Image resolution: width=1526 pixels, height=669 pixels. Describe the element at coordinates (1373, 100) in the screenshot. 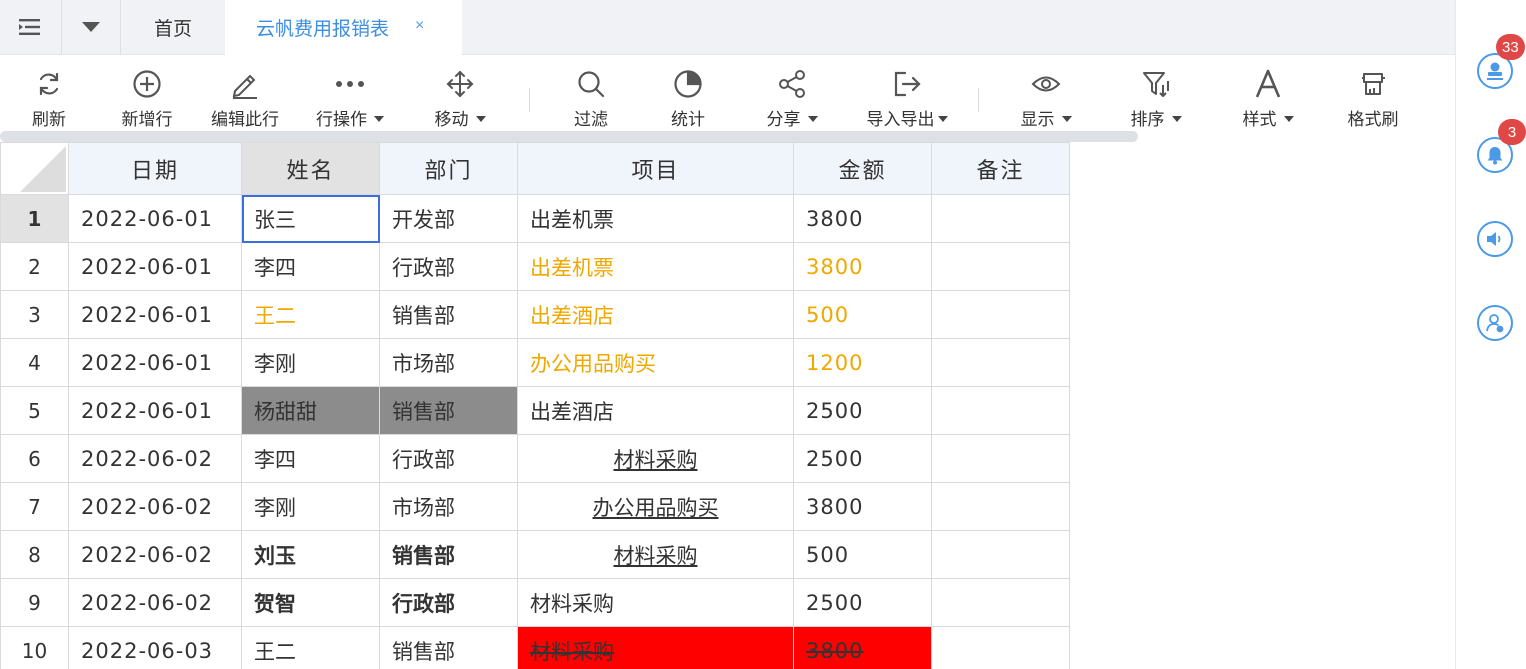

I see `format-painter-button: 格式刷` at that location.